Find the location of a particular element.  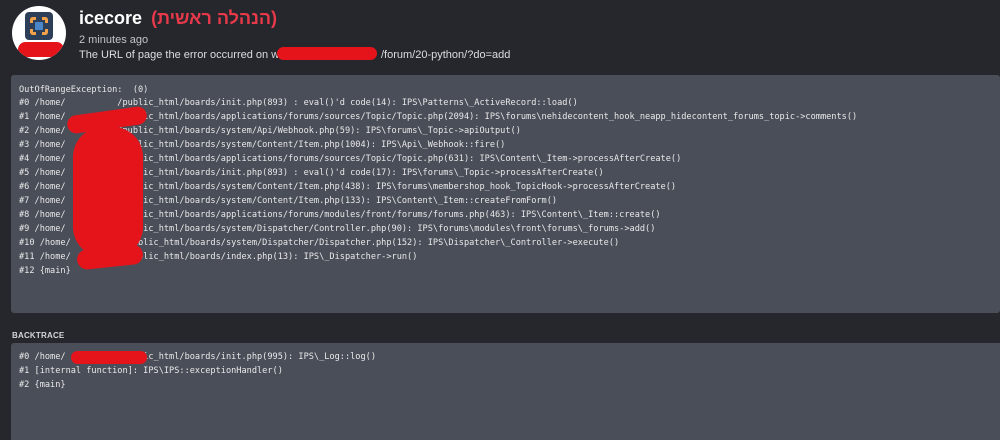

author-line: icecore (הנהלה ראשית) is located at coordinates (178, 18).